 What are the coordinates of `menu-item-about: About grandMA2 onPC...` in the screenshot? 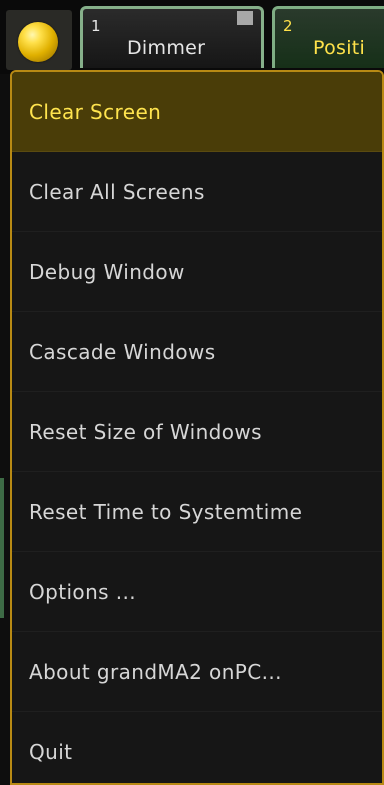 It's located at (197, 672).